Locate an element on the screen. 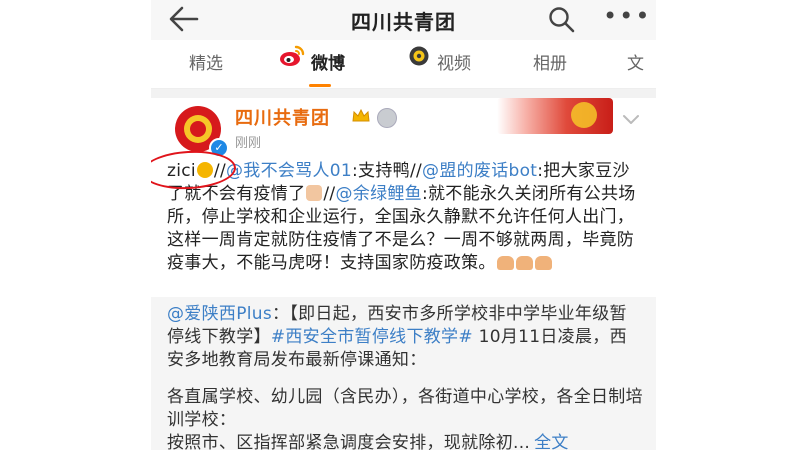  post-time: 刚刚 is located at coordinates (248, 143).